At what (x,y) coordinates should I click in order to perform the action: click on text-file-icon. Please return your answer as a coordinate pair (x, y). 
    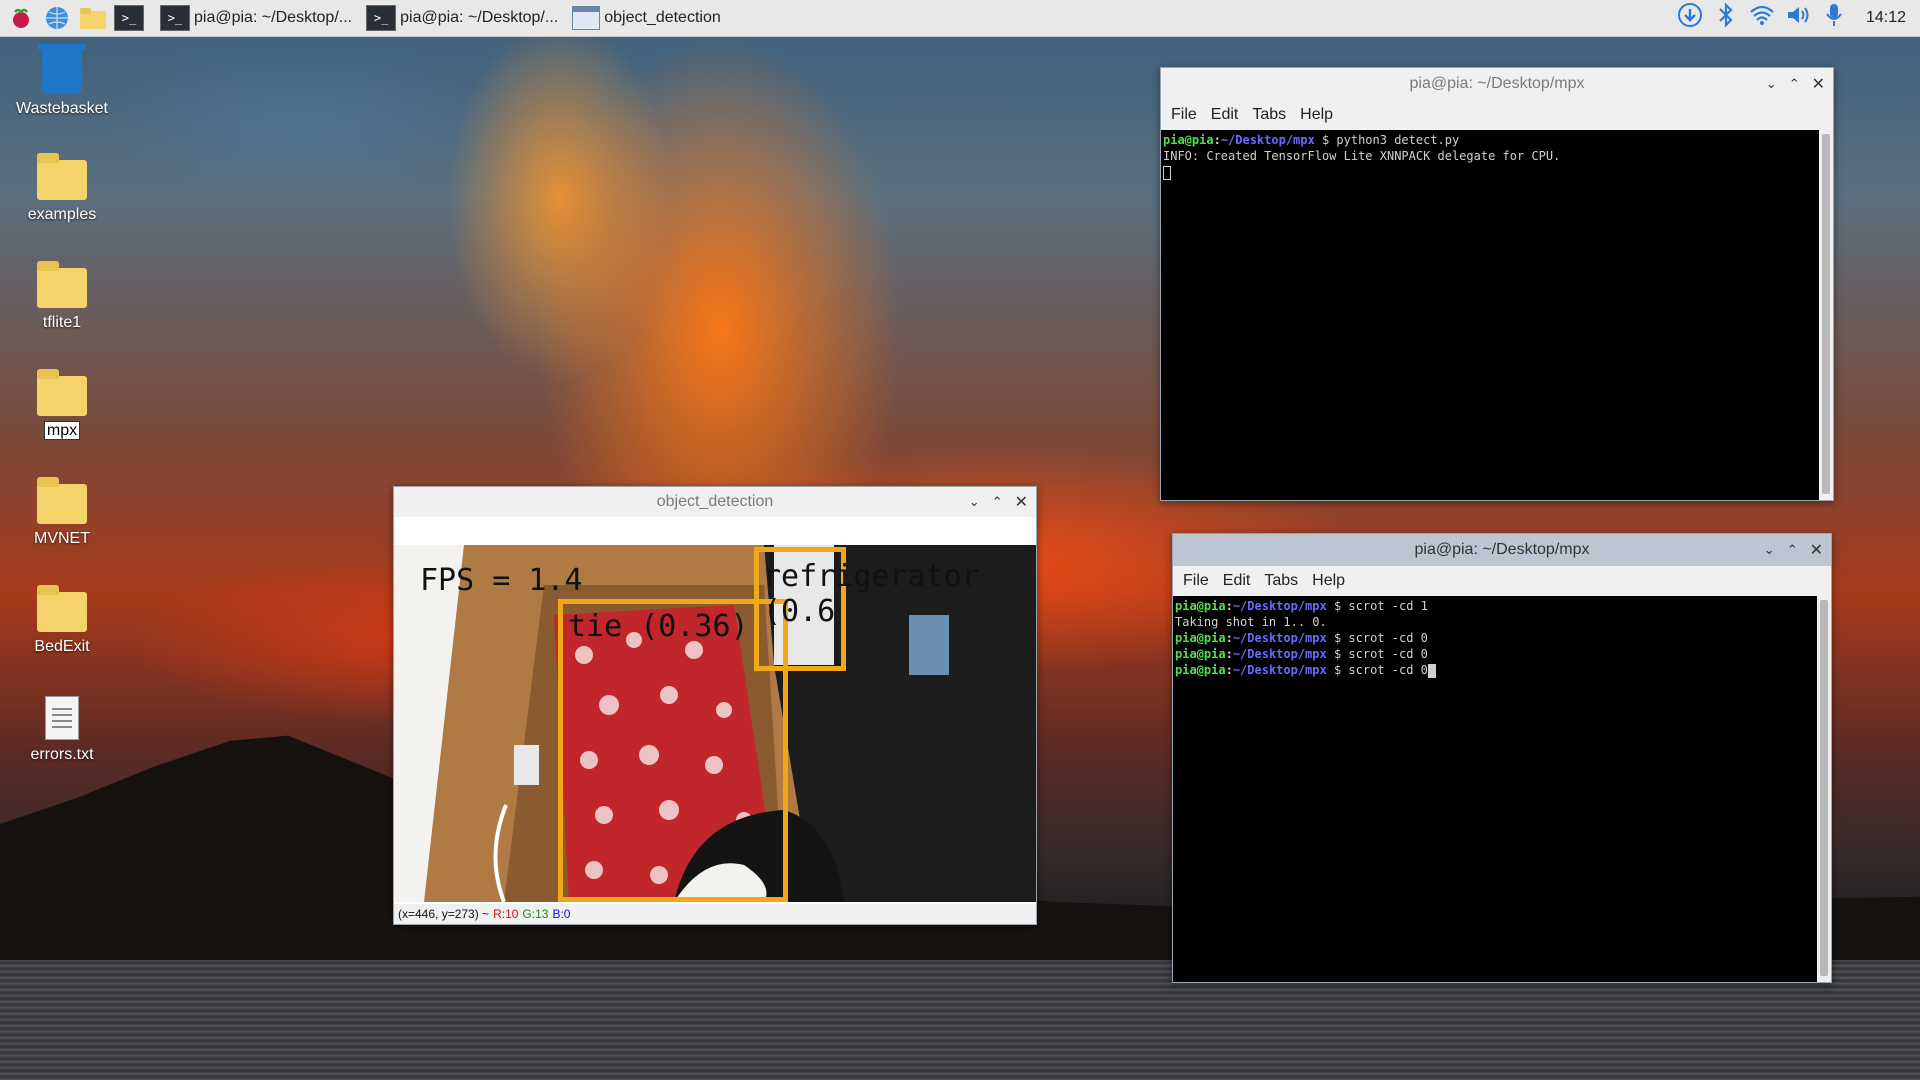
    Looking at the image, I should click on (62, 718).